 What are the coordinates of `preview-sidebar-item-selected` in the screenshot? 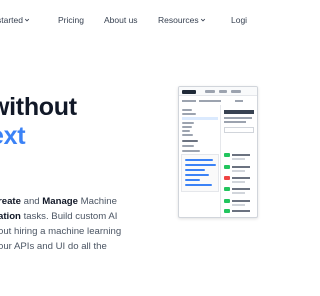 It's located at (200, 118).